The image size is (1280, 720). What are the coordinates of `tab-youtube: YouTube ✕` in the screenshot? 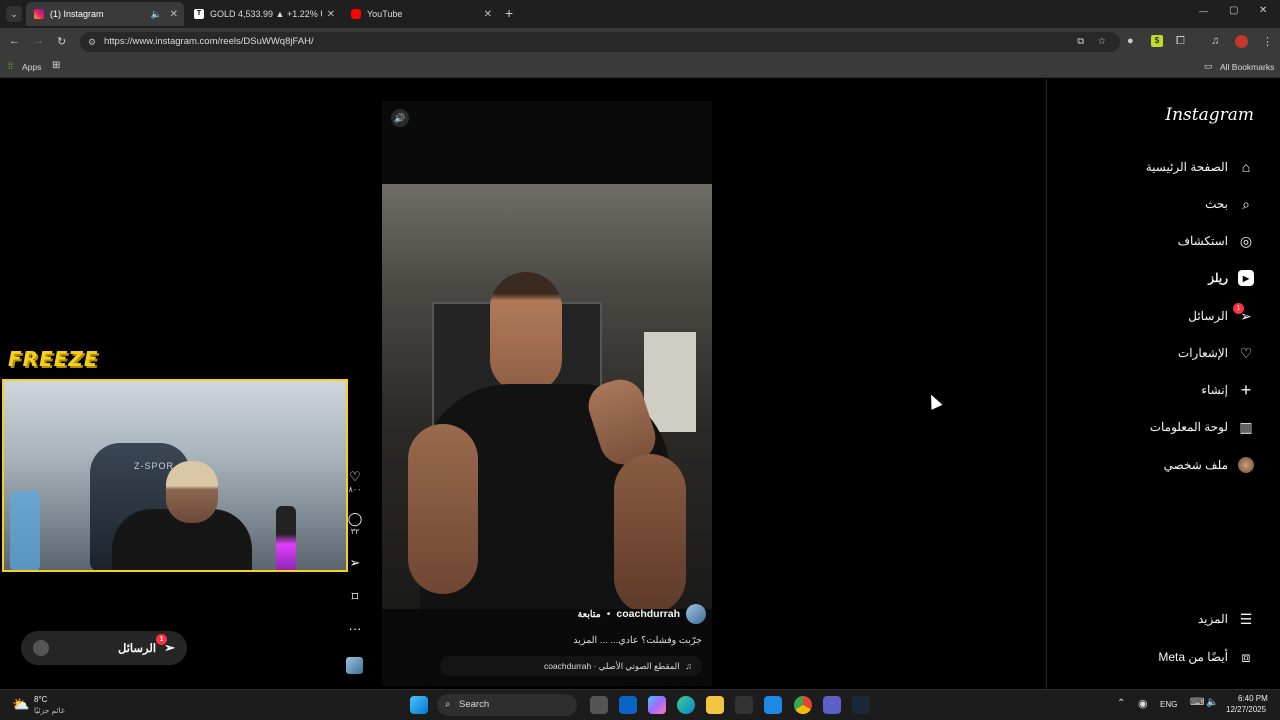 It's located at (420, 14).